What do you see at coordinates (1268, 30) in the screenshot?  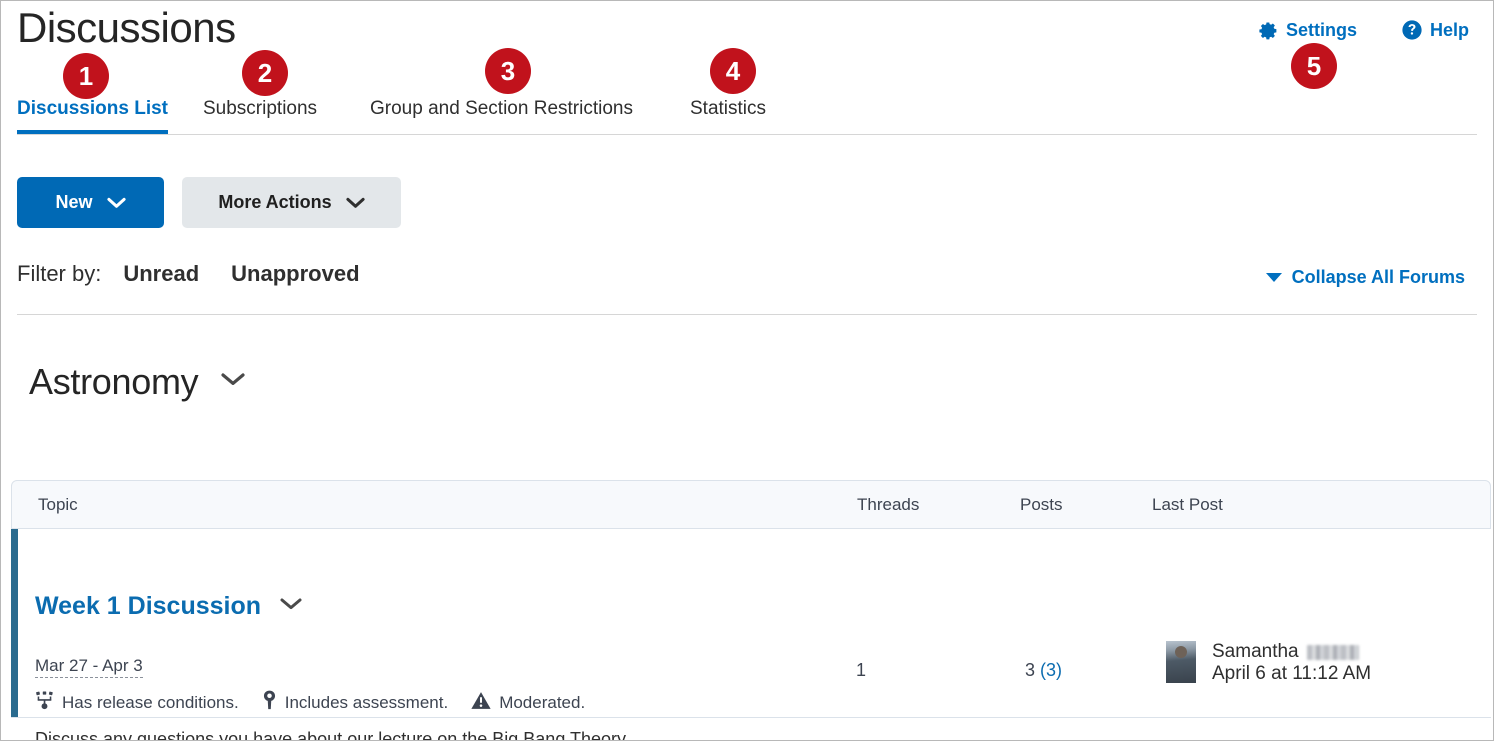 I see `gear-icon` at bounding box center [1268, 30].